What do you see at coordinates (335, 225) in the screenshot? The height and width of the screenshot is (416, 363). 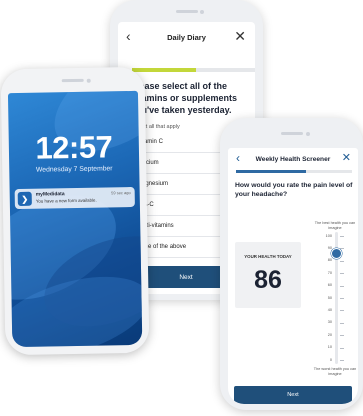 I see `scale-top-label: The best health you can imagine` at bounding box center [335, 225].